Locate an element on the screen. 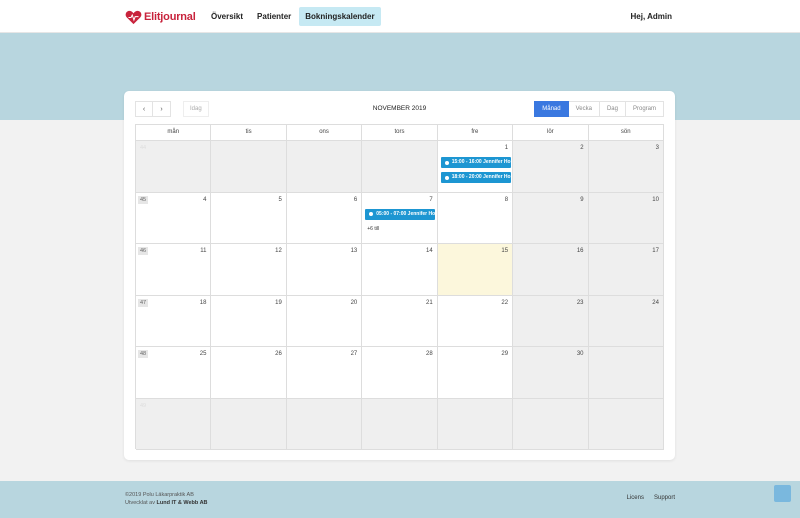  calendar-event: 15:00 - 16:00 Jennifer Ho is located at coordinates (475, 162).